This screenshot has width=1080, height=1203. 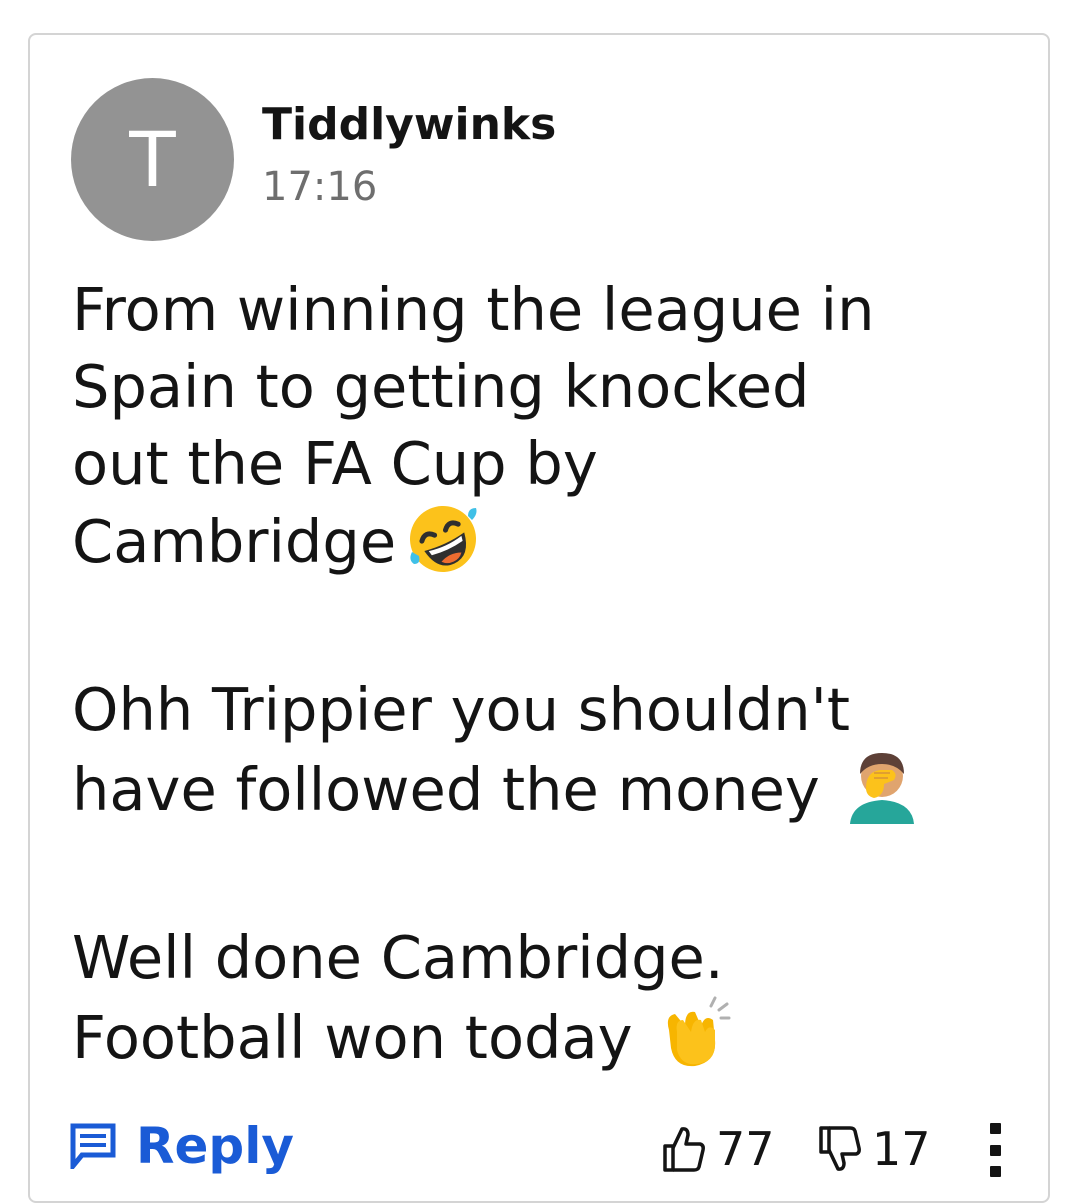 I want to click on thumbs-down-icon, so click(x=840, y=1149).